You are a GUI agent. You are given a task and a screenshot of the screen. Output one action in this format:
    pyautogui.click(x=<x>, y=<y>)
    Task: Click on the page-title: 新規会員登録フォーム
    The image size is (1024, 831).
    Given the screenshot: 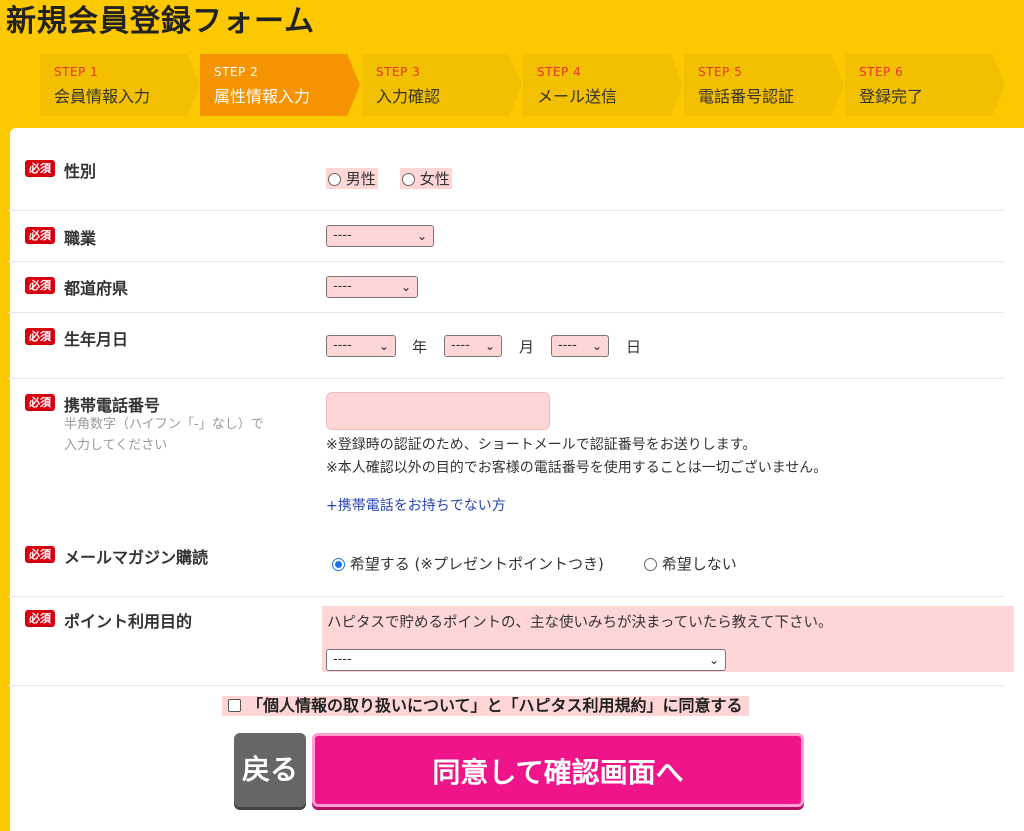 What is the action you would take?
    pyautogui.click(x=161, y=21)
    